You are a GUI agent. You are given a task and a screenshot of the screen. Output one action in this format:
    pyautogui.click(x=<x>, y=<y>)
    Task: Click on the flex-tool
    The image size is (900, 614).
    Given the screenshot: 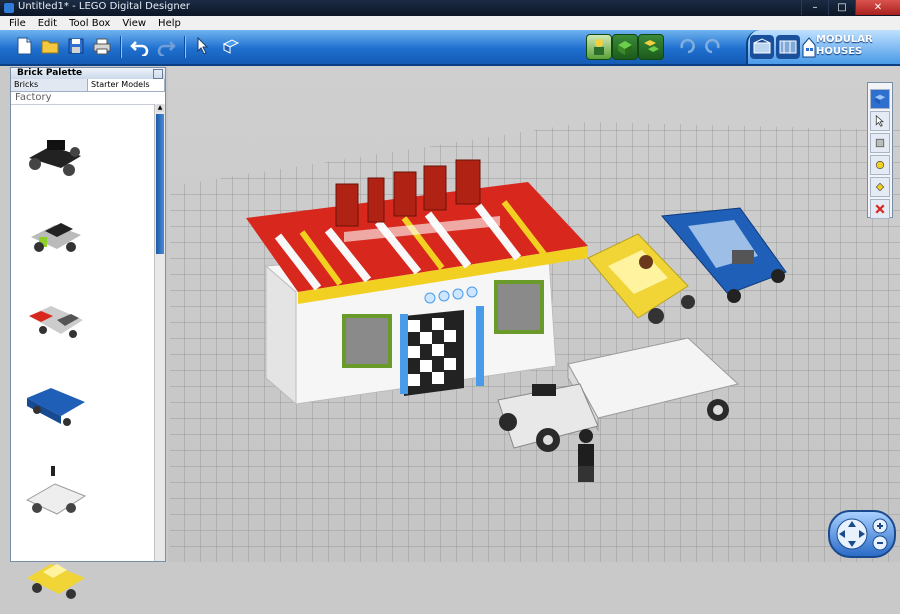 What is the action you would take?
    pyautogui.click(x=880, y=165)
    